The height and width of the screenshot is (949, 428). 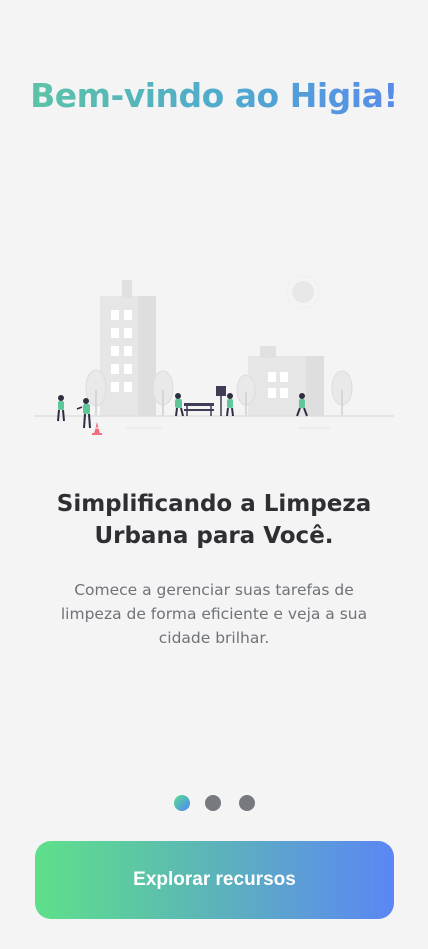 I want to click on explore-features-button: Explorar recursos, so click(x=214, y=880).